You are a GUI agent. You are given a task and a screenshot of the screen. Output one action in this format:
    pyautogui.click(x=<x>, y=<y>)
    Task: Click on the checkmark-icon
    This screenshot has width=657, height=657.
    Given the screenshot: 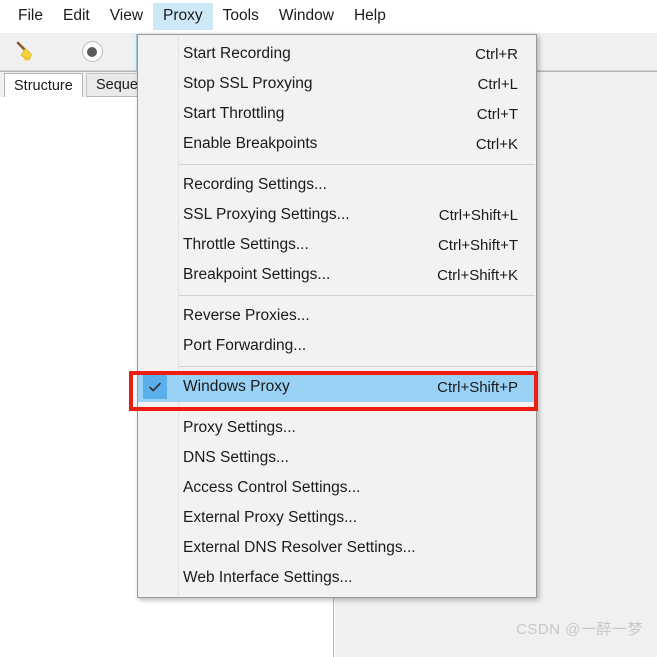 What is the action you would take?
    pyautogui.click(x=155, y=387)
    